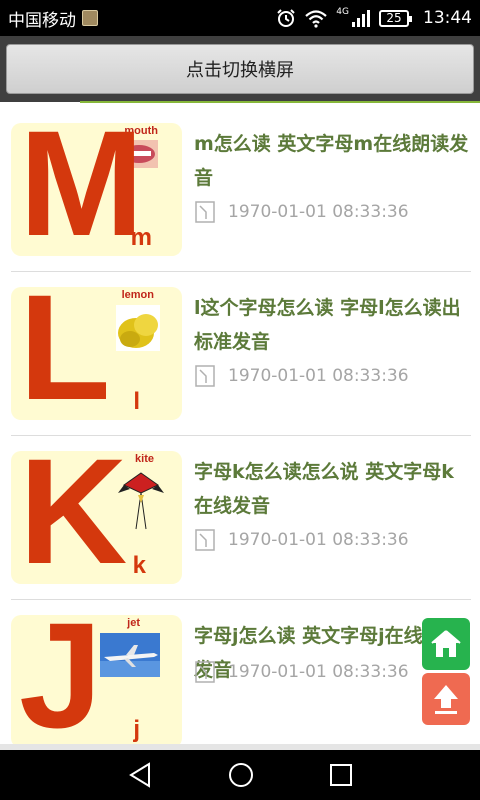  What do you see at coordinates (144, 459) in the screenshot?
I see `thumb-word: kite` at bounding box center [144, 459].